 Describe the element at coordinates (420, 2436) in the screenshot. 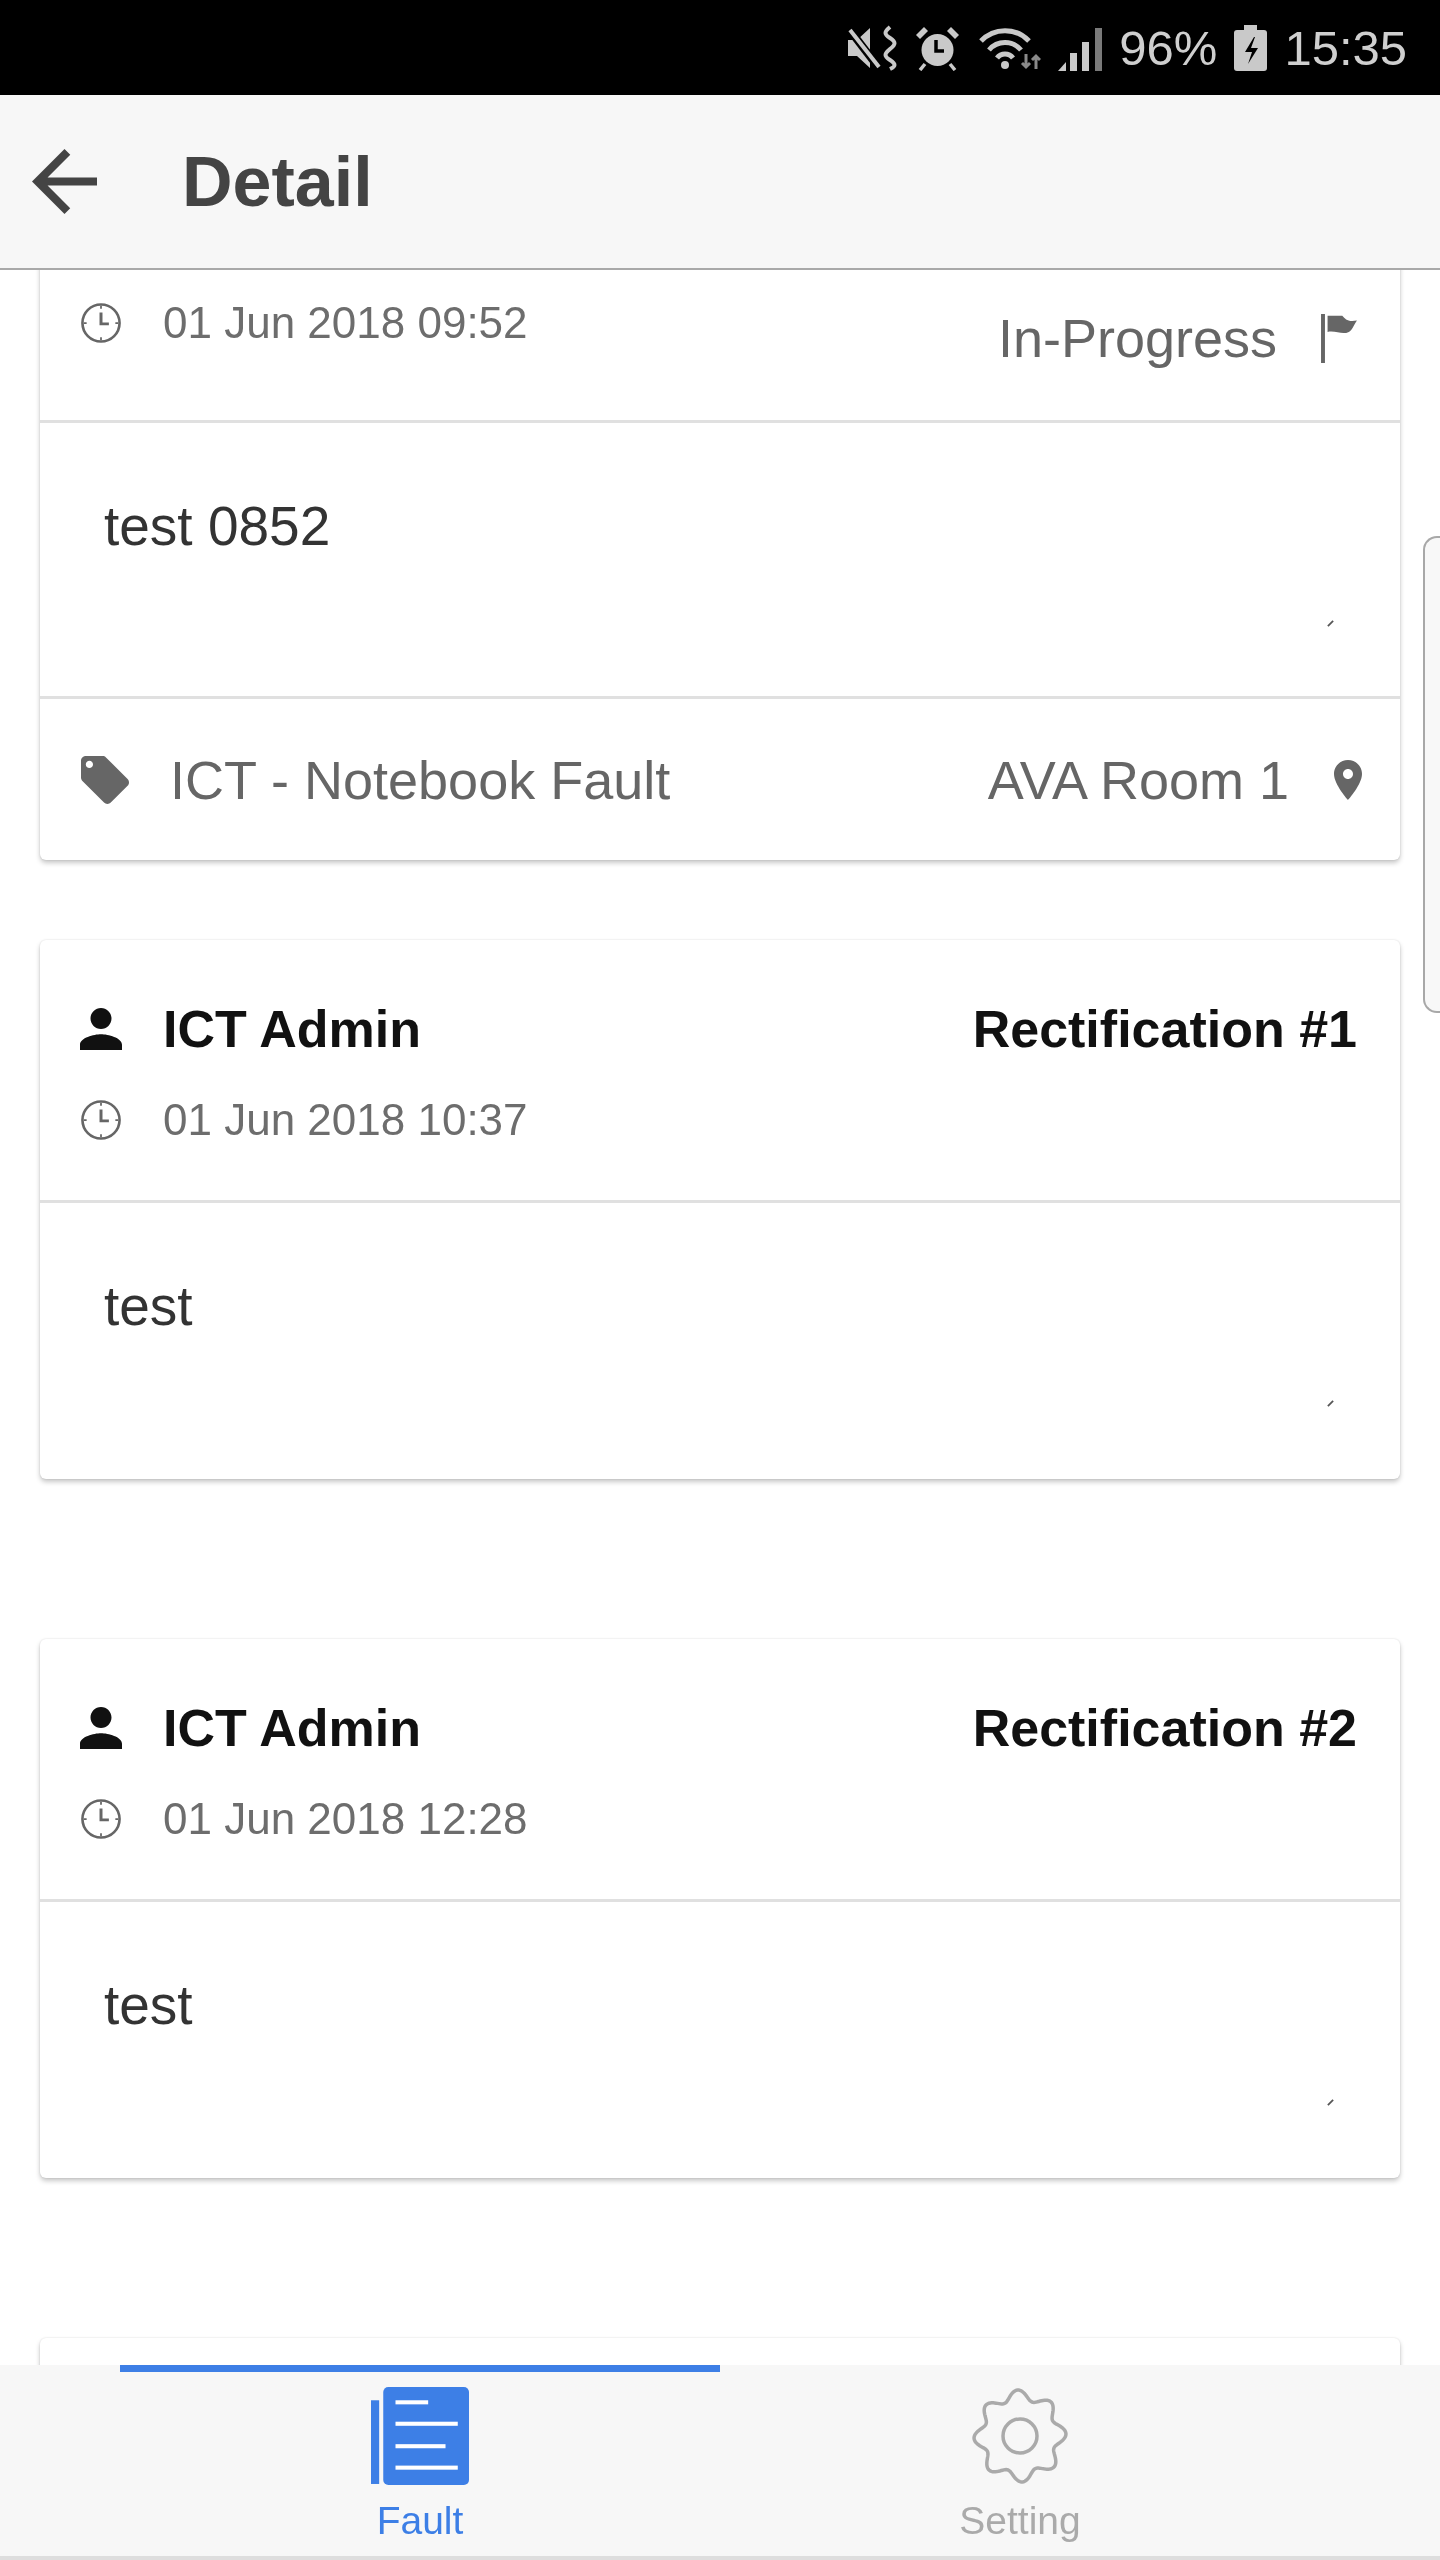

I see `document-list-icon` at that location.